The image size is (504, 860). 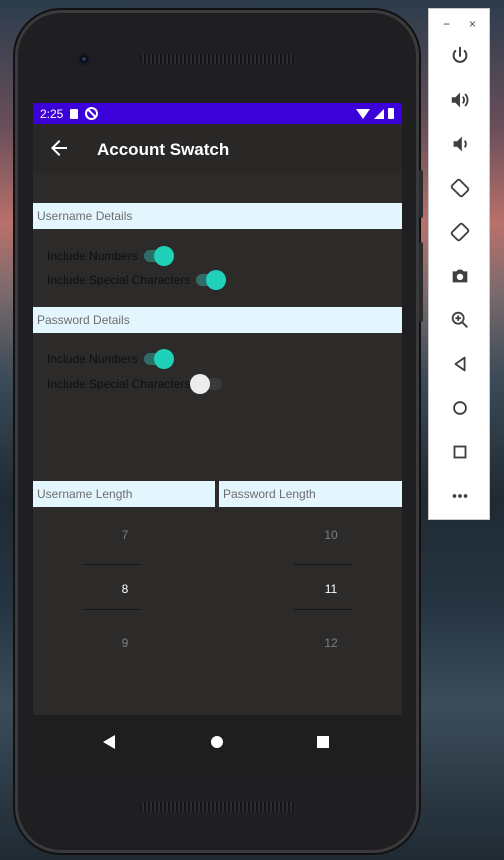 I want to click on password-details-header: Password Details, so click(x=217, y=320).